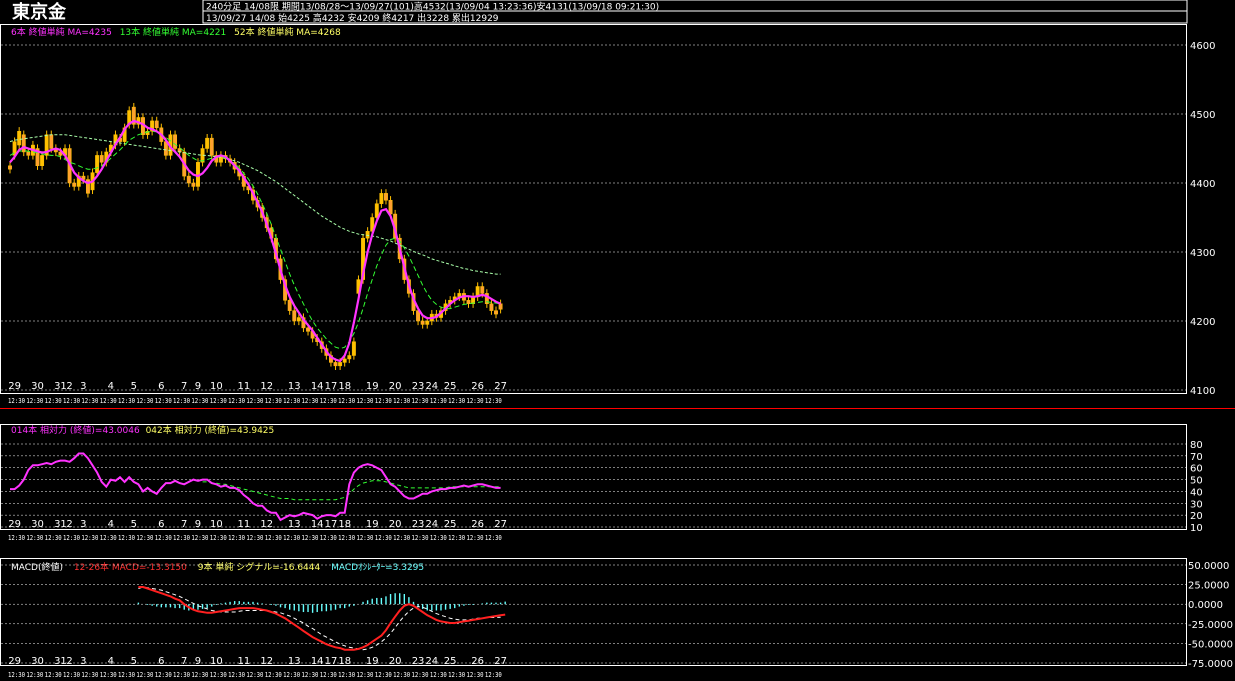 The width and height of the screenshot is (1235, 681). Describe the element at coordinates (395, 524) in the screenshot. I see `x-day-label: 20` at that location.